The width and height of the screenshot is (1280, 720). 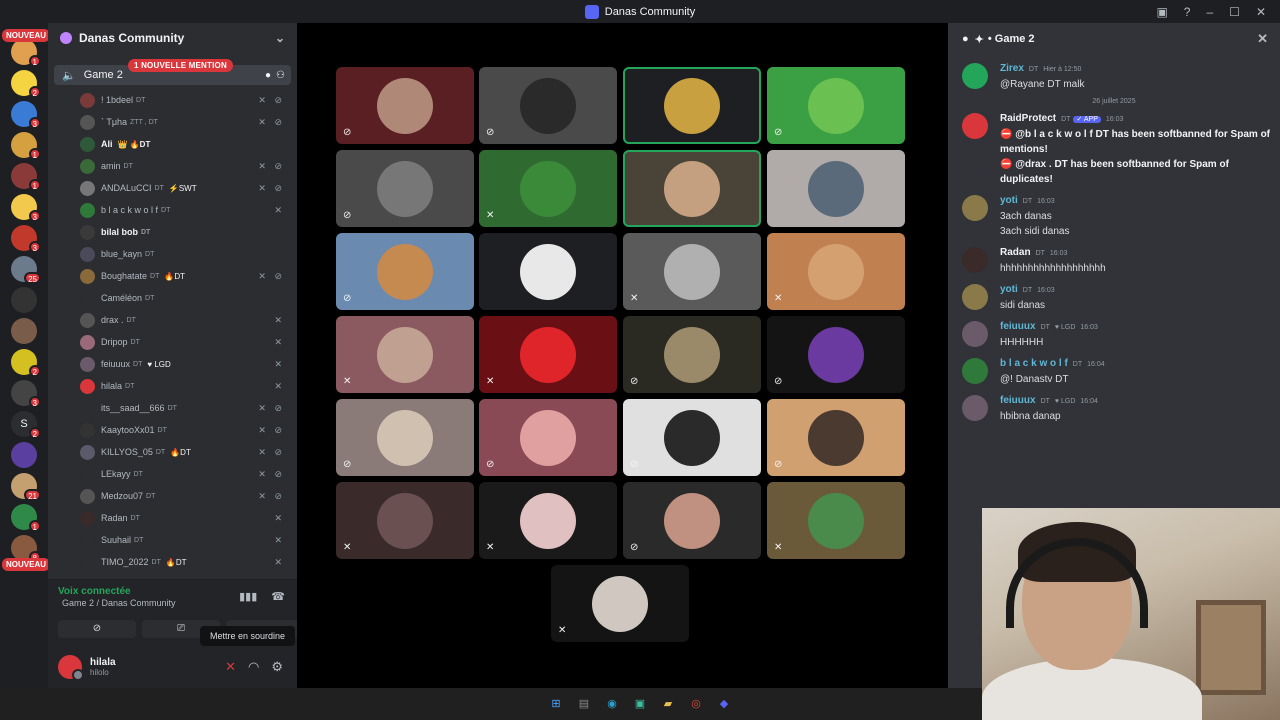 What do you see at coordinates (1114, 76) in the screenshot?
I see `chat-message: Zirex DT Hier à 12:50 @Rayane DT malk` at bounding box center [1114, 76].